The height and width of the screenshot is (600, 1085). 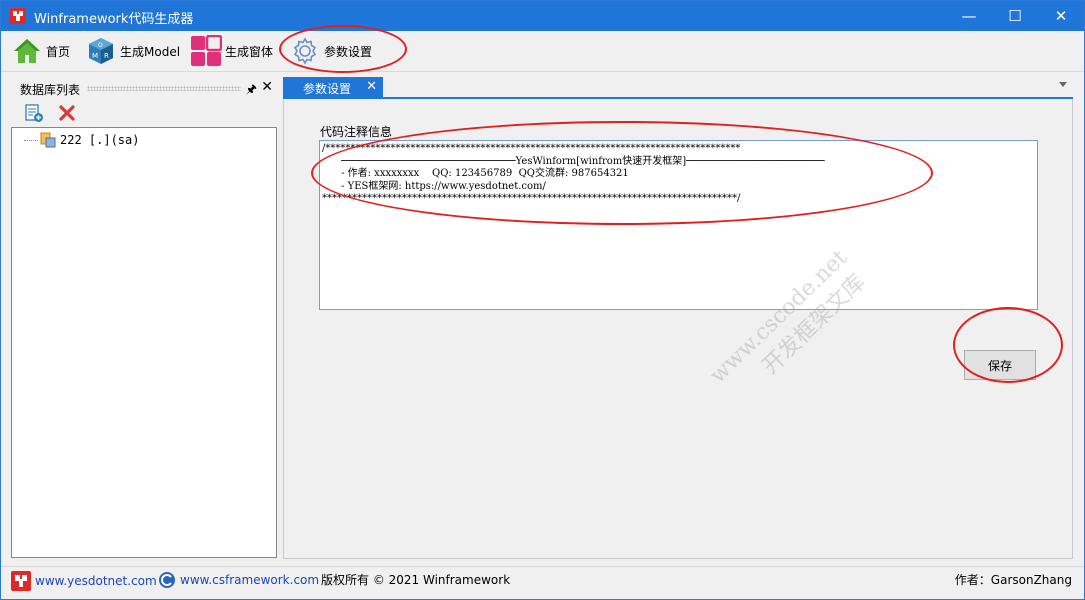 I want to click on app-logo-icon, so click(x=18, y=16).